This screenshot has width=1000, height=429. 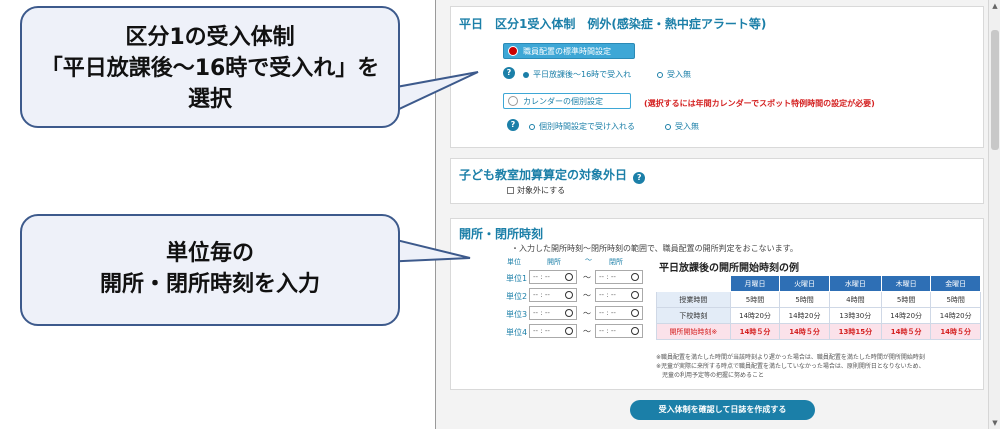 I want to click on panel-title: 開所・閉所時刻, so click(x=501, y=234).